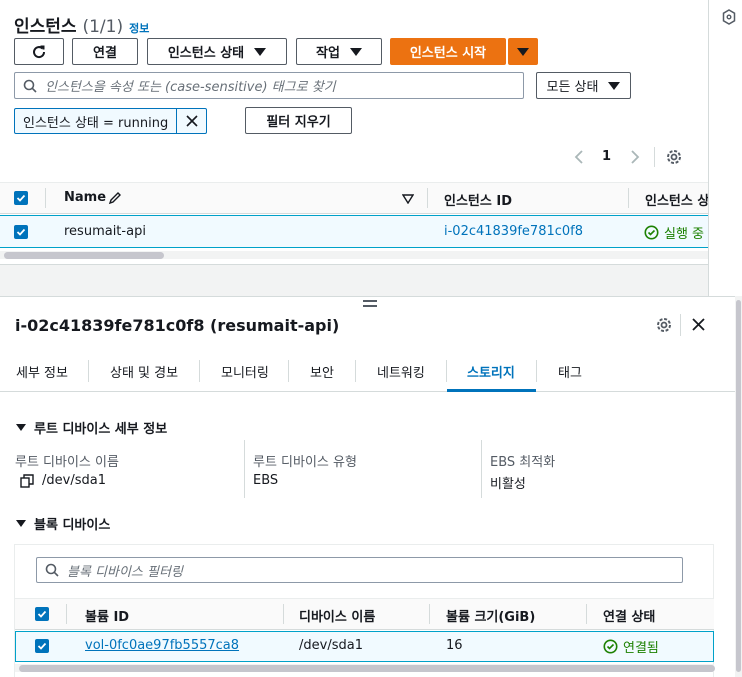 The image size is (742, 677). I want to click on tab-details: 세부 정보, so click(42, 371).